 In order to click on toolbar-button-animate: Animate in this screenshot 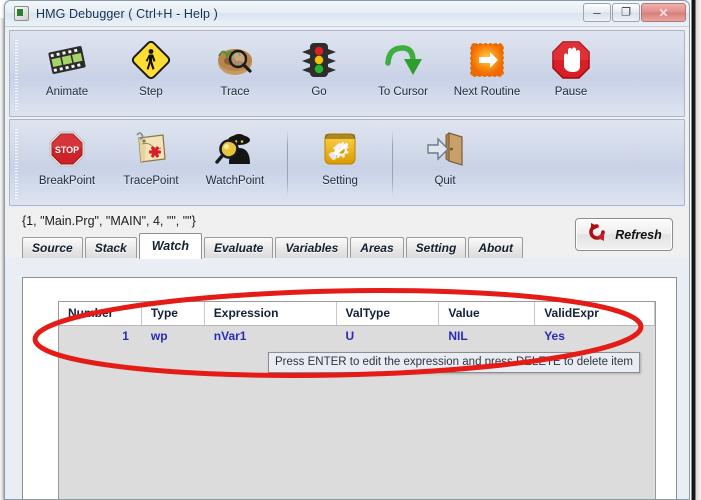, I will do `click(67, 67)`.